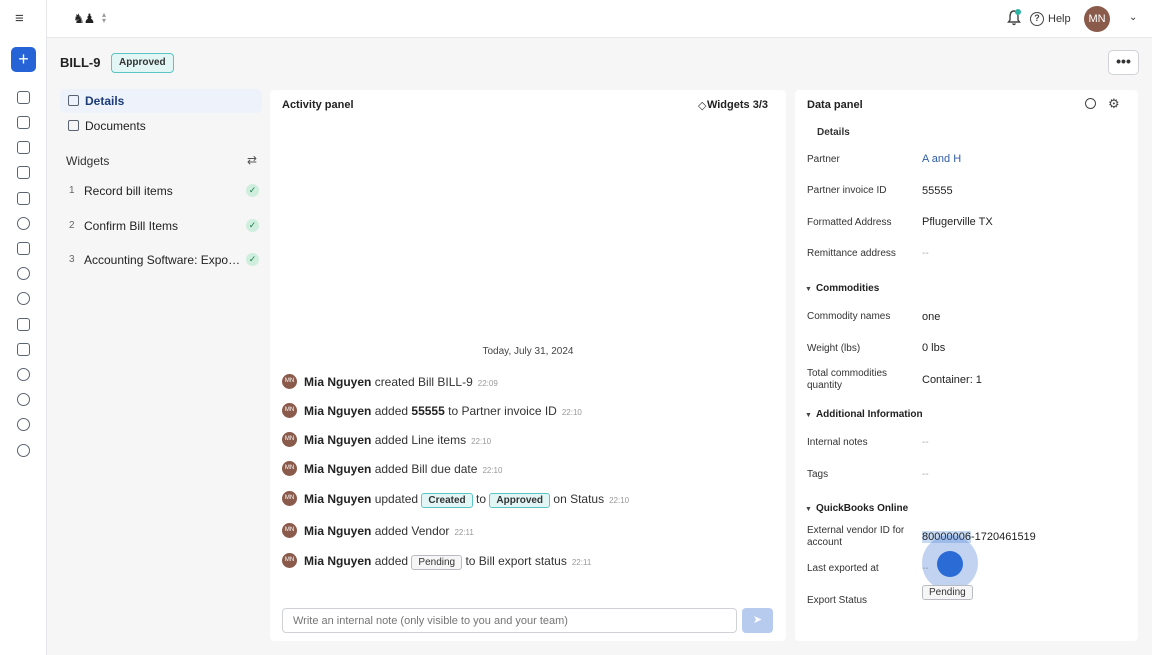 The image size is (1152, 655). What do you see at coordinates (128, 191) in the screenshot?
I see `widget-label: Record bill items` at bounding box center [128, 191].